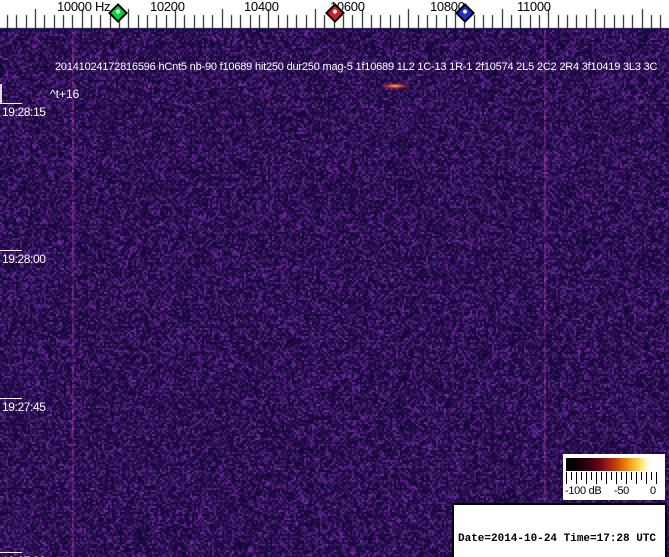 This screenshot has width=669, height=557. Describe the element at coordinates (534, 7) in the screenshot. I see `freq-tick-label: 11000` at that location.